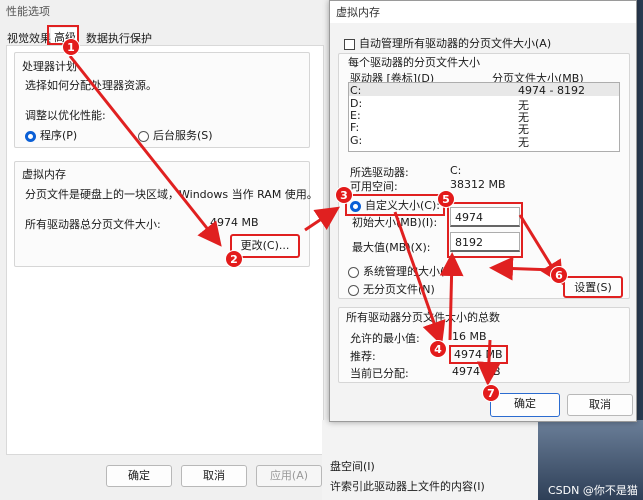 The image size is (643, 500). I want to click on step-badge-2: 2, so click(234, 259).